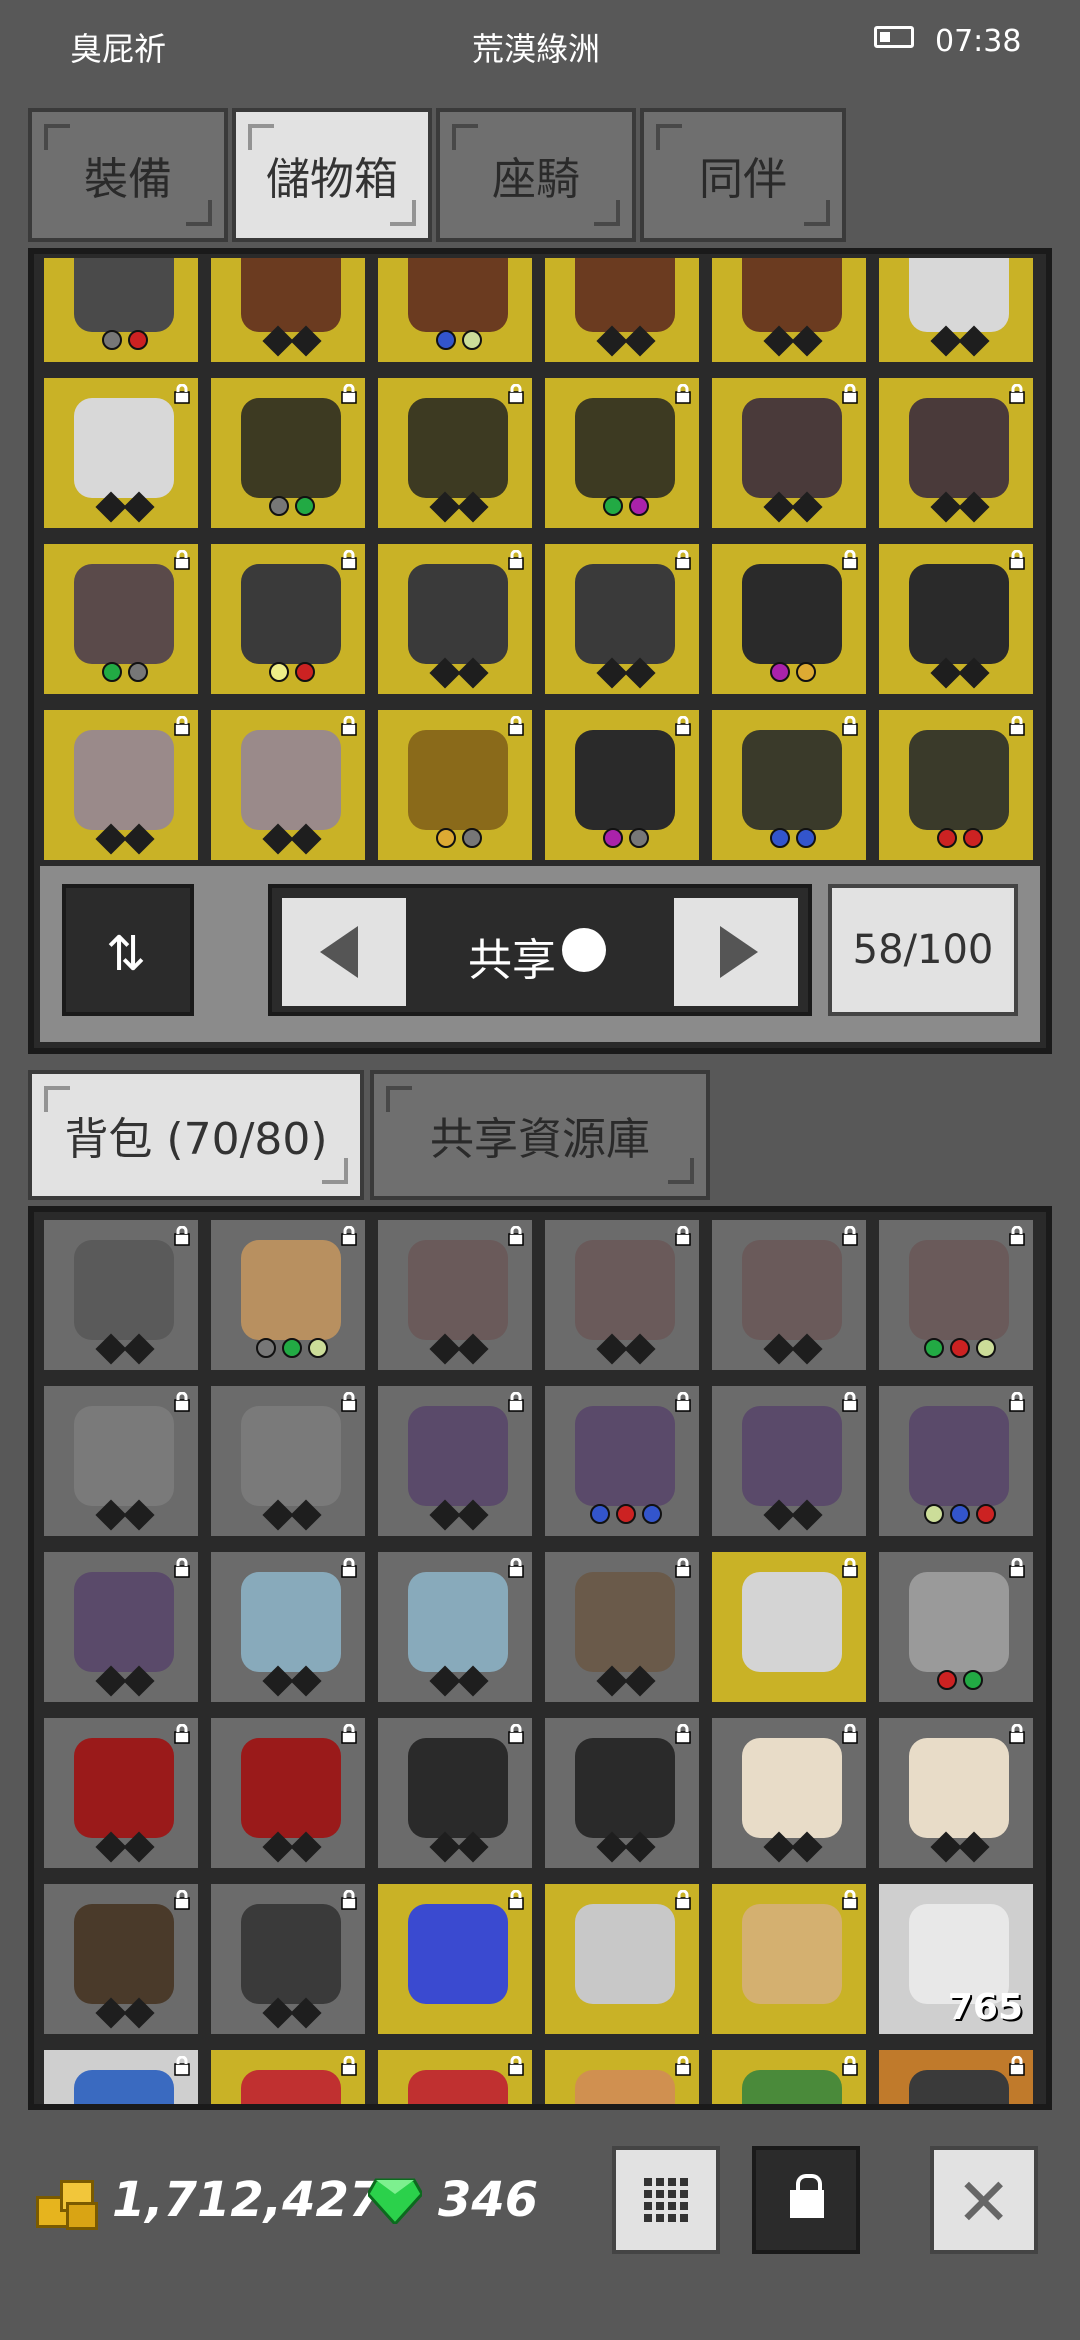  I want to click on gold-amount: 1,712,427, so click(247, 2200).